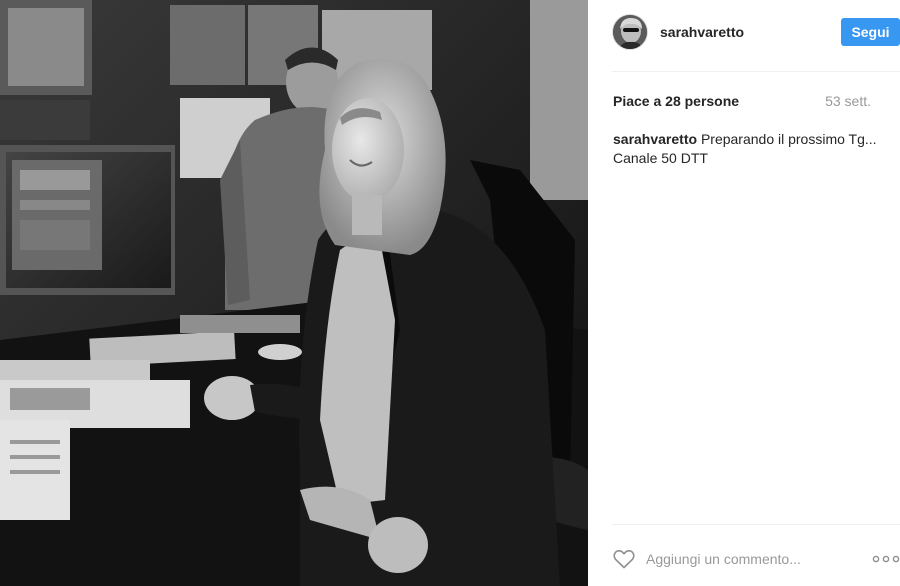 The image size is (900, 586). I want to click on username-link: sarahvaretto, so click(702, 32).